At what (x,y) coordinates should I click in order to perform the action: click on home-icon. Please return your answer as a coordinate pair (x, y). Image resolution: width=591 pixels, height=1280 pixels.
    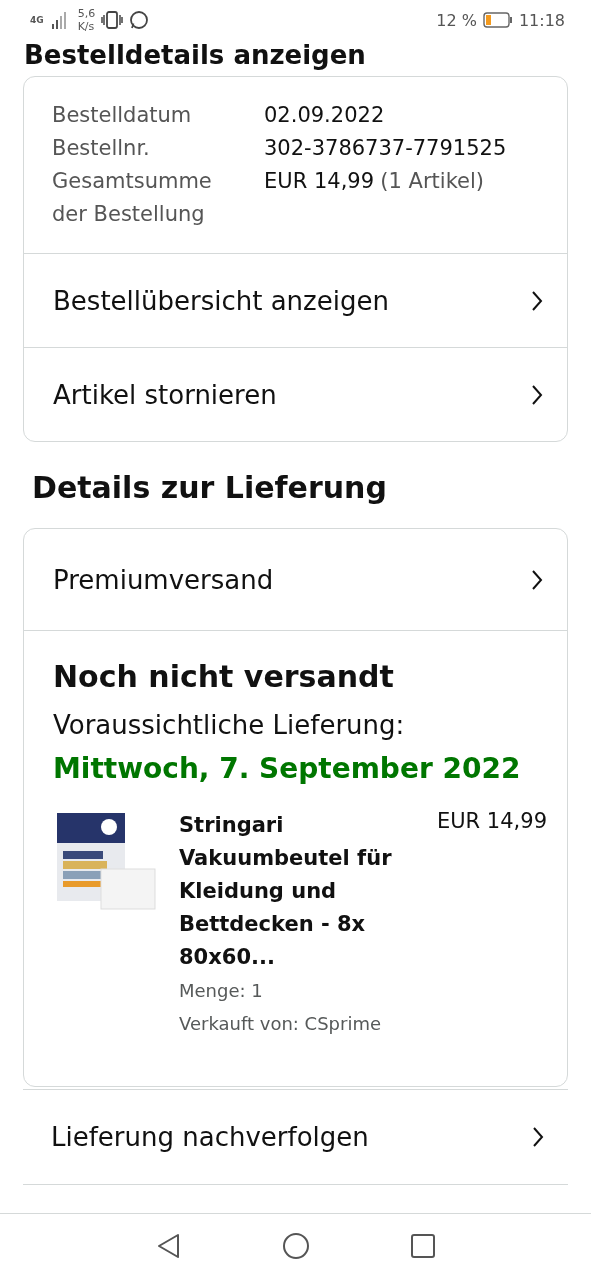
    Looking at the image, I should click on (295, 1246).